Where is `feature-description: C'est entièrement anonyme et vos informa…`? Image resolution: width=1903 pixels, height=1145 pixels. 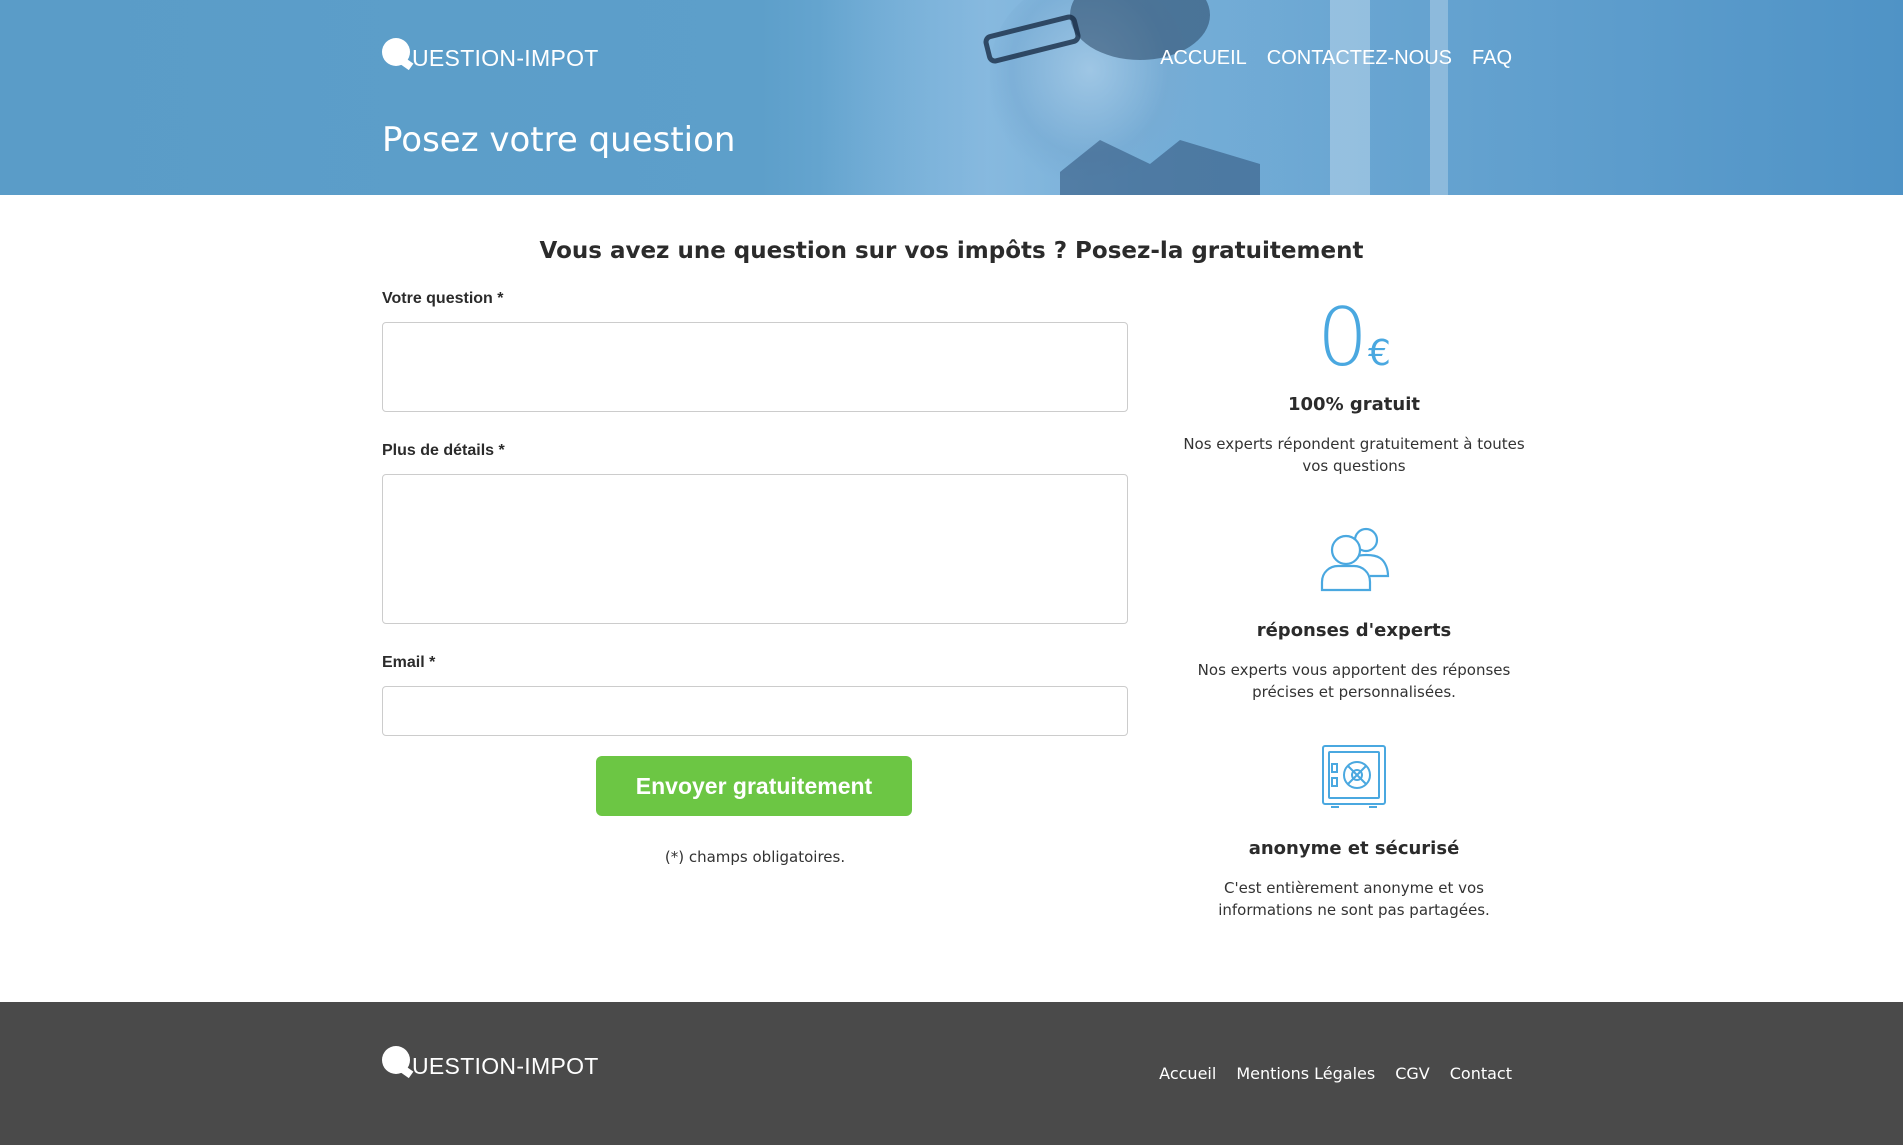
feature-description: C'est entièrement anonyme et vos informa… is located at coordinates (1354, 899).